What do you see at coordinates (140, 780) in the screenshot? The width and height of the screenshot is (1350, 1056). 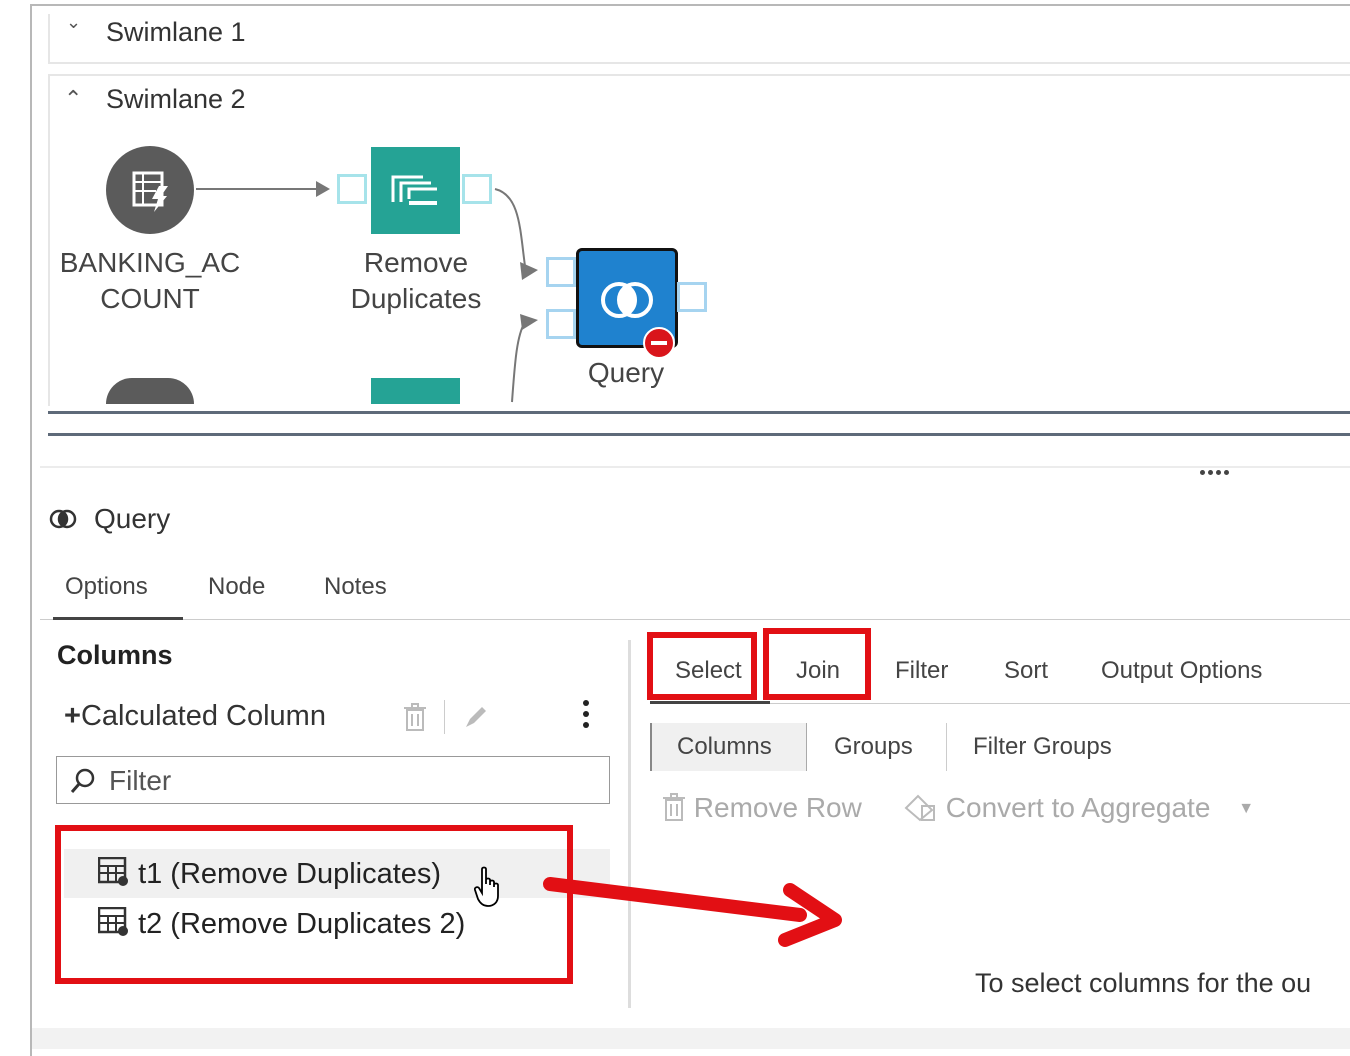 I see `filter-placeholder: Filter` at bounding box center [140, 780].